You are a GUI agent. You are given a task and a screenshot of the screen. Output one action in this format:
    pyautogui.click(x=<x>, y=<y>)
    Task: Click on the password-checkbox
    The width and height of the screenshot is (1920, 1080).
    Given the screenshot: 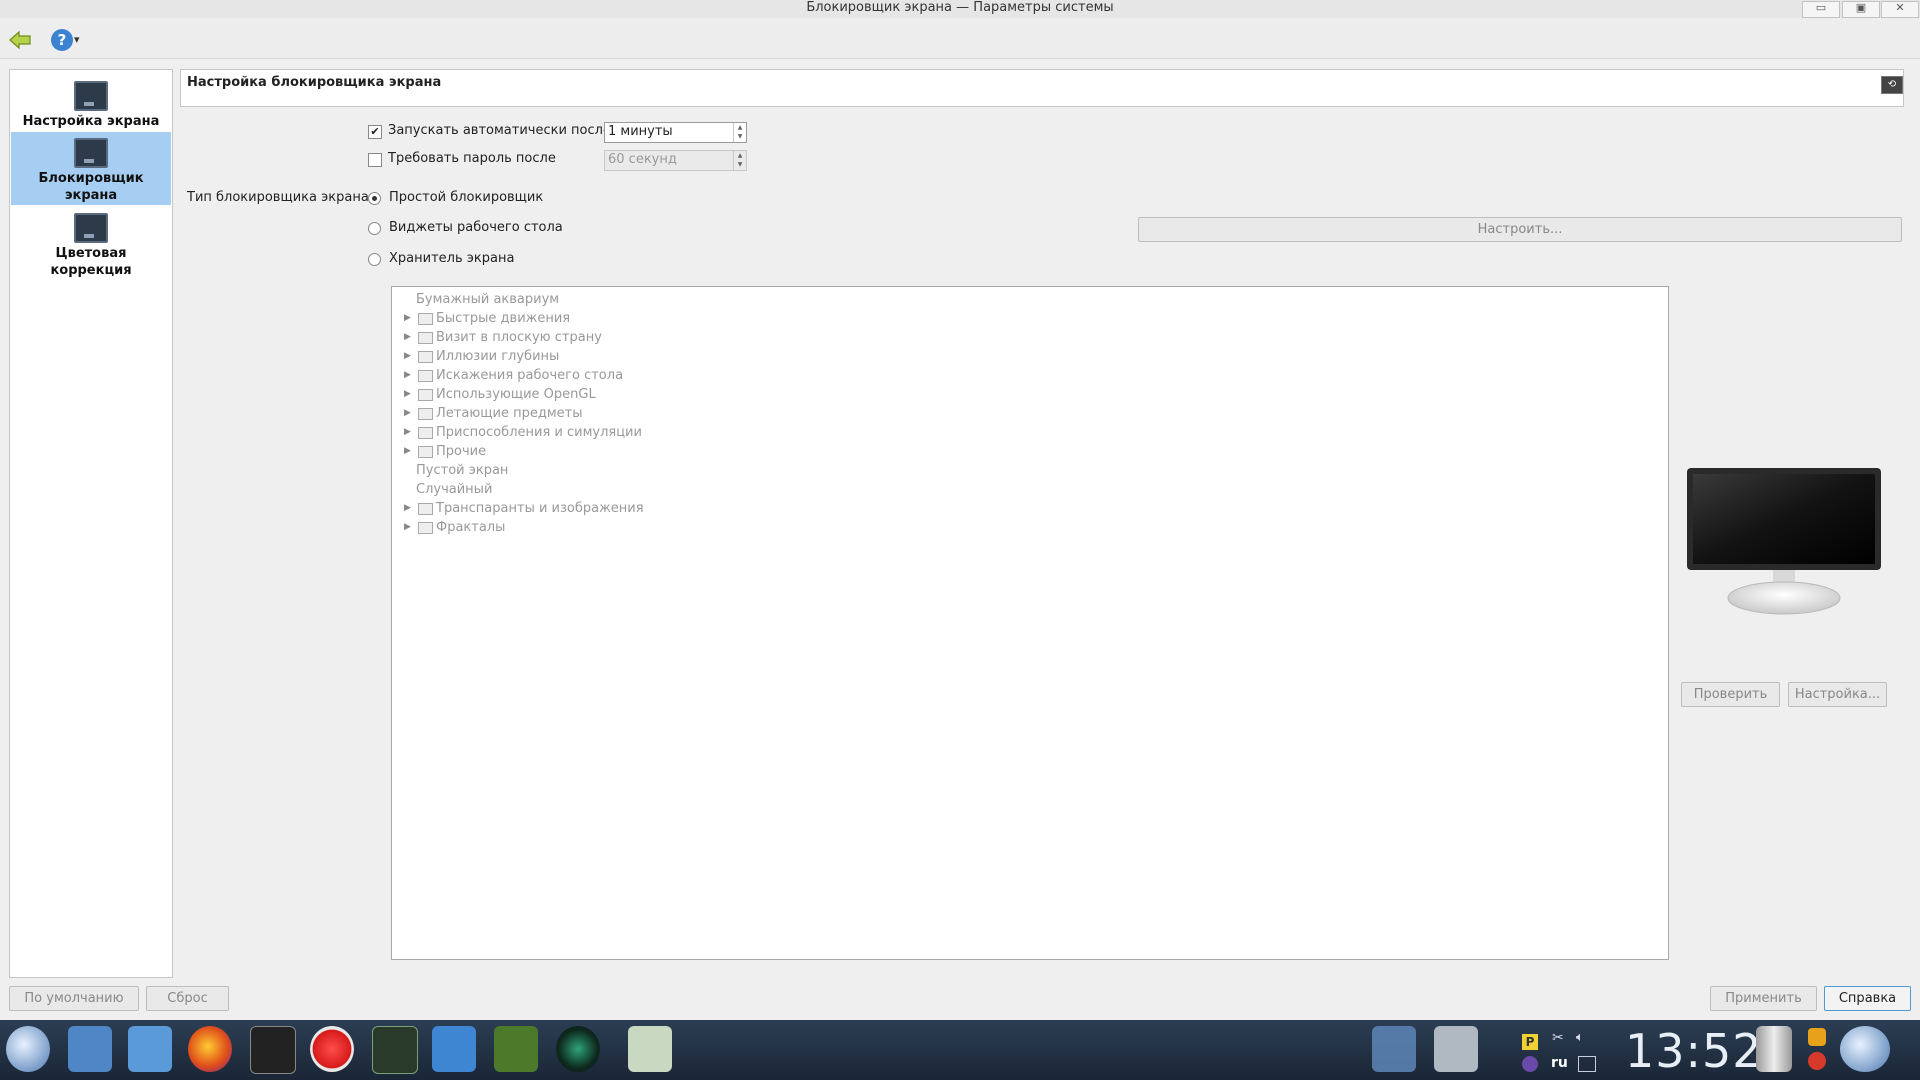 What is the action you would take?
    pyautogui.click(x=375, y=160)
    